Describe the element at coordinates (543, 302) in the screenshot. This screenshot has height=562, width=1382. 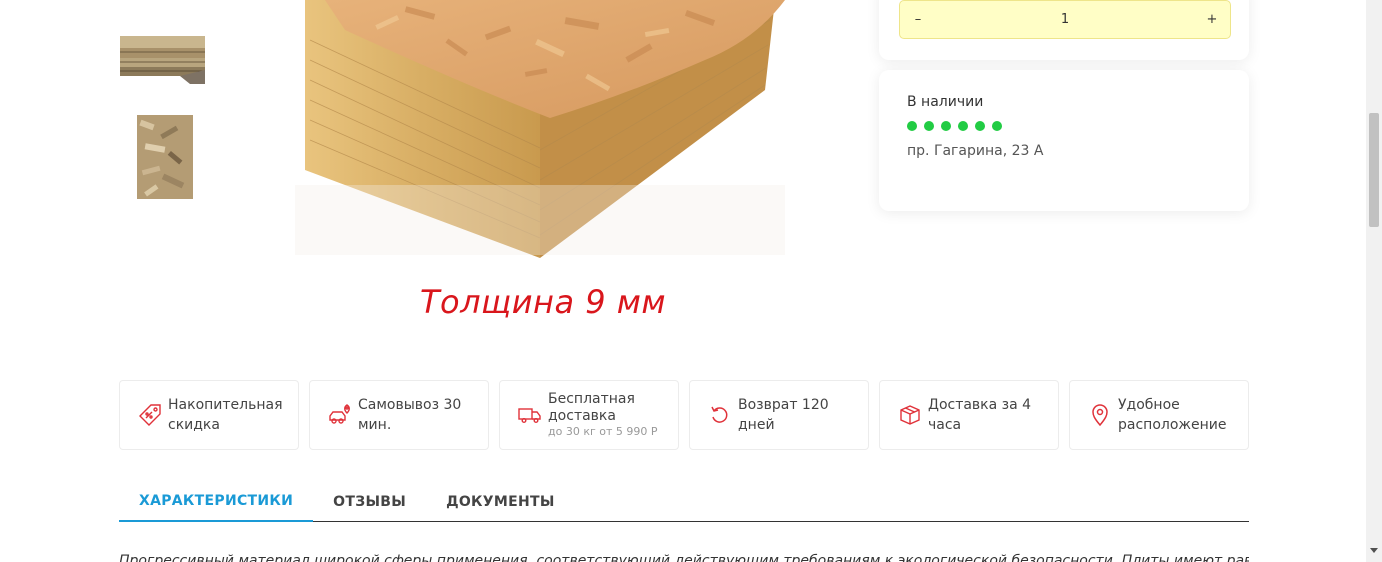
I see `product-image-caption: Толщина 9 мм` at that location.